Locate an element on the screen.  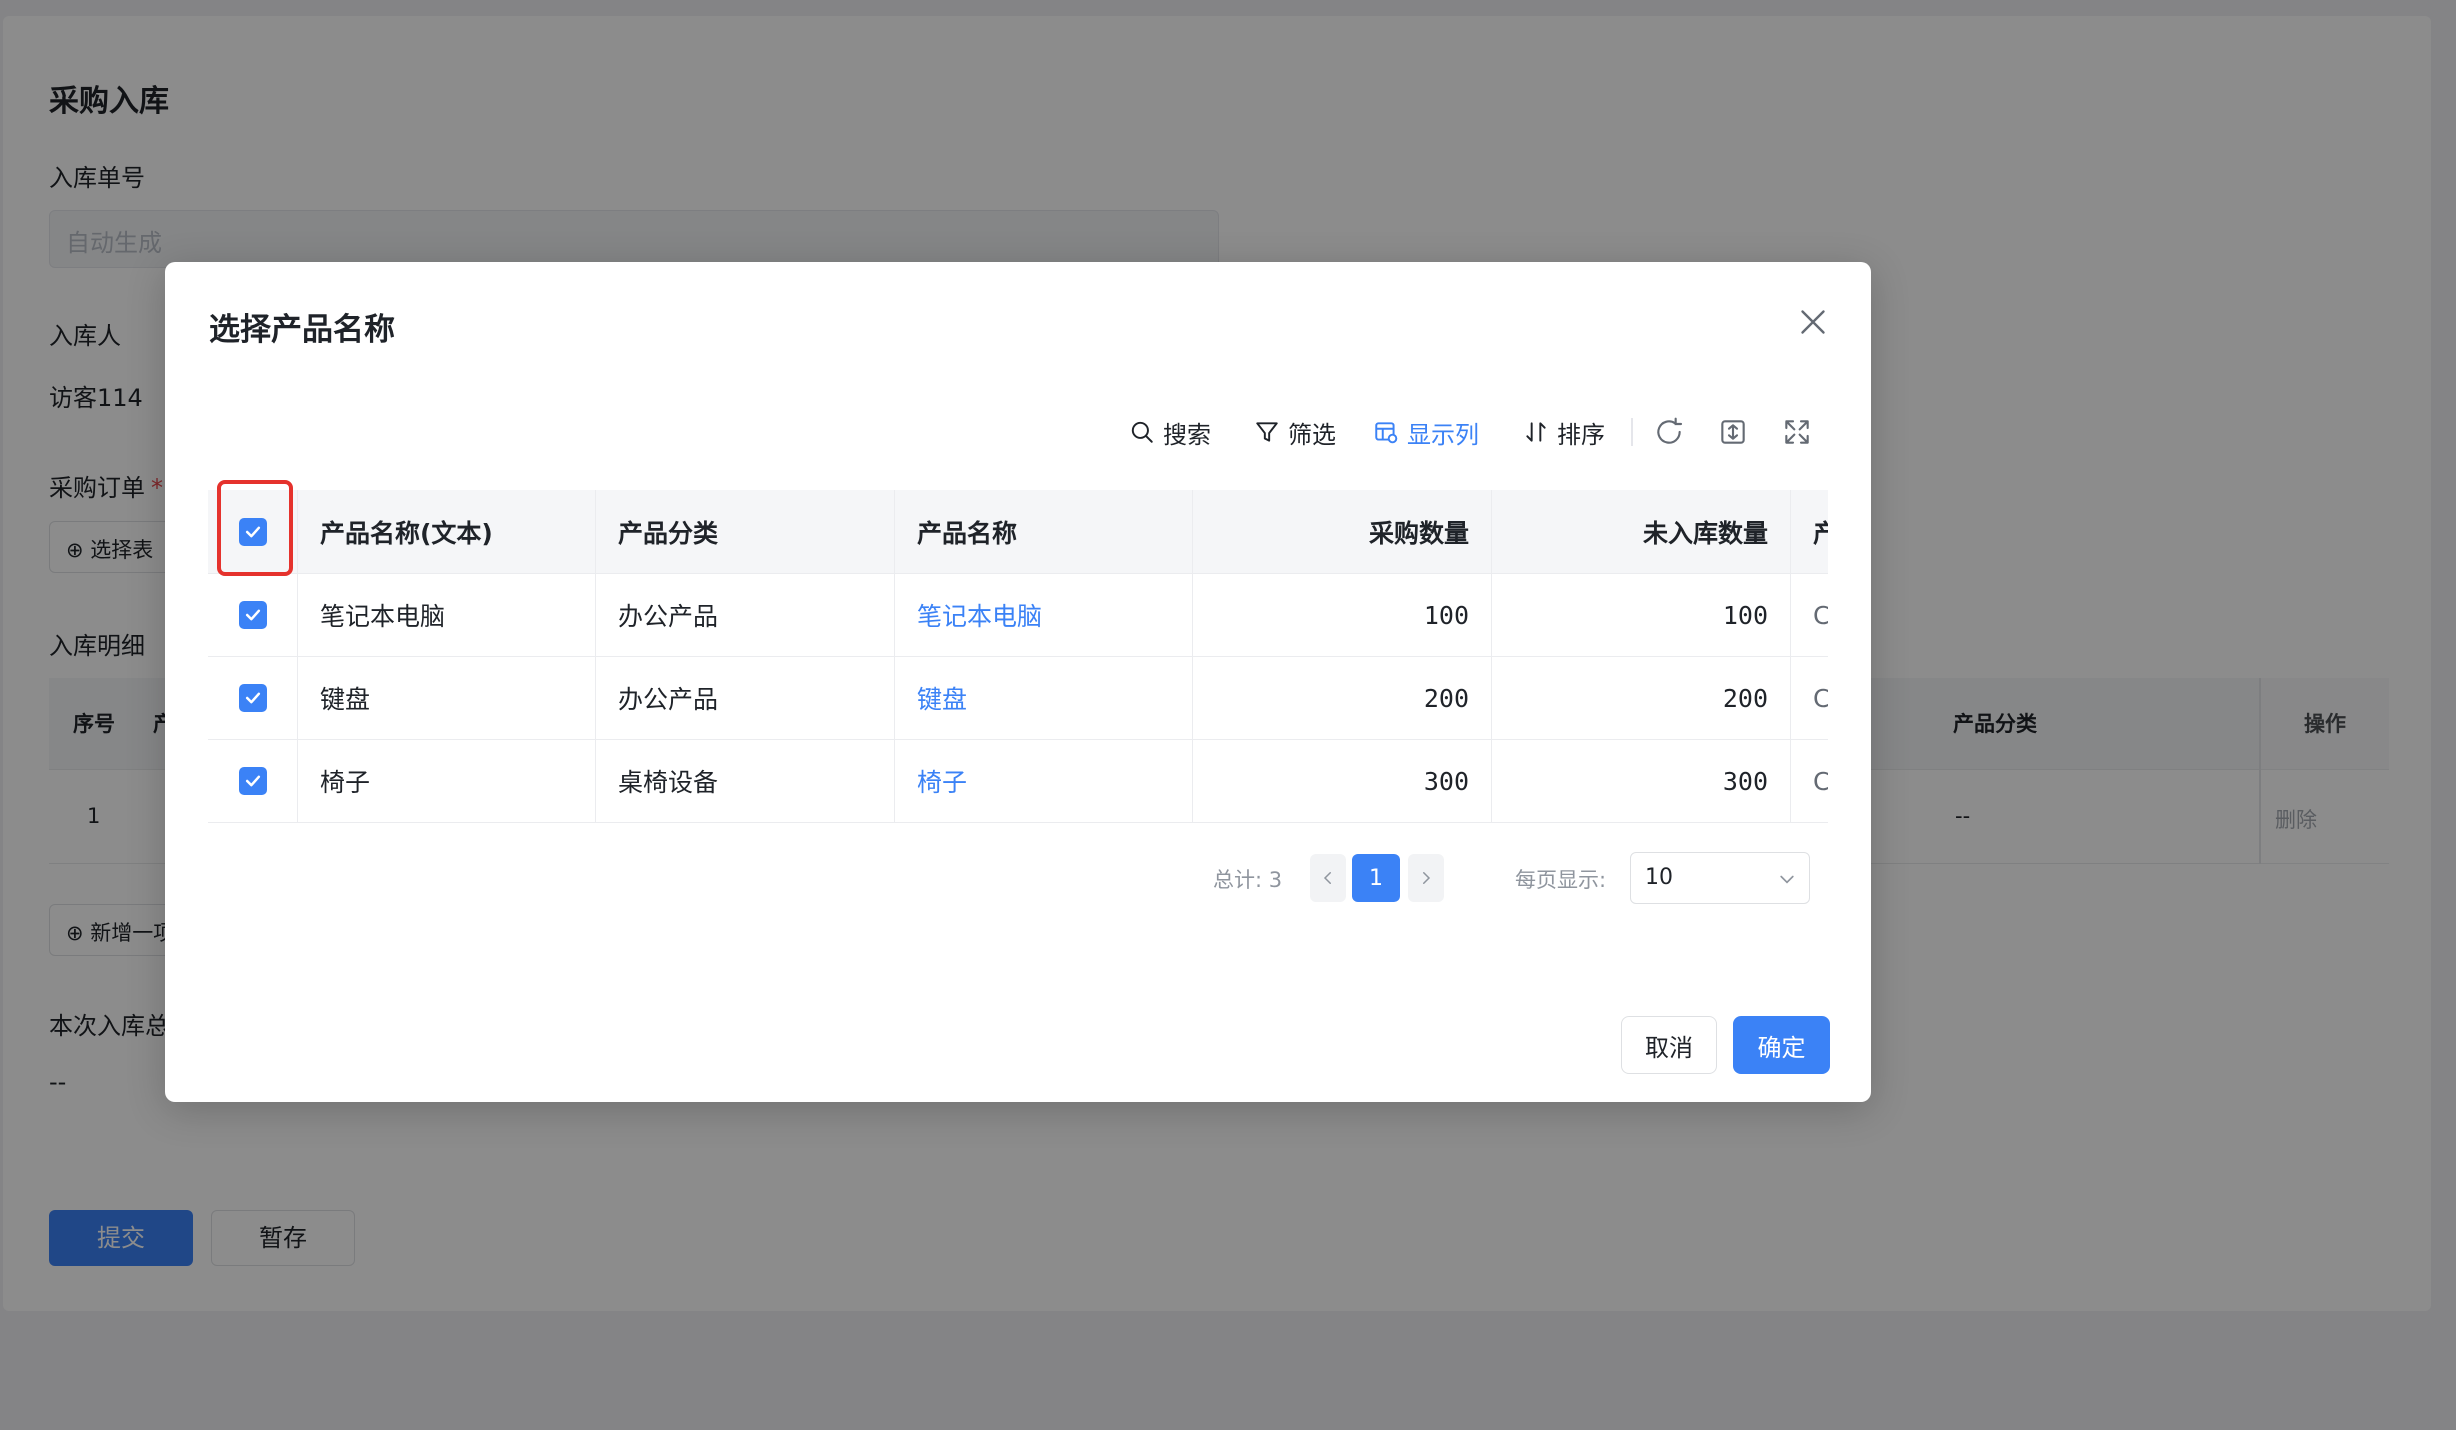
pagination: 总计: 3 1 每页显示: 10 is located at coordinates (1018, 878).